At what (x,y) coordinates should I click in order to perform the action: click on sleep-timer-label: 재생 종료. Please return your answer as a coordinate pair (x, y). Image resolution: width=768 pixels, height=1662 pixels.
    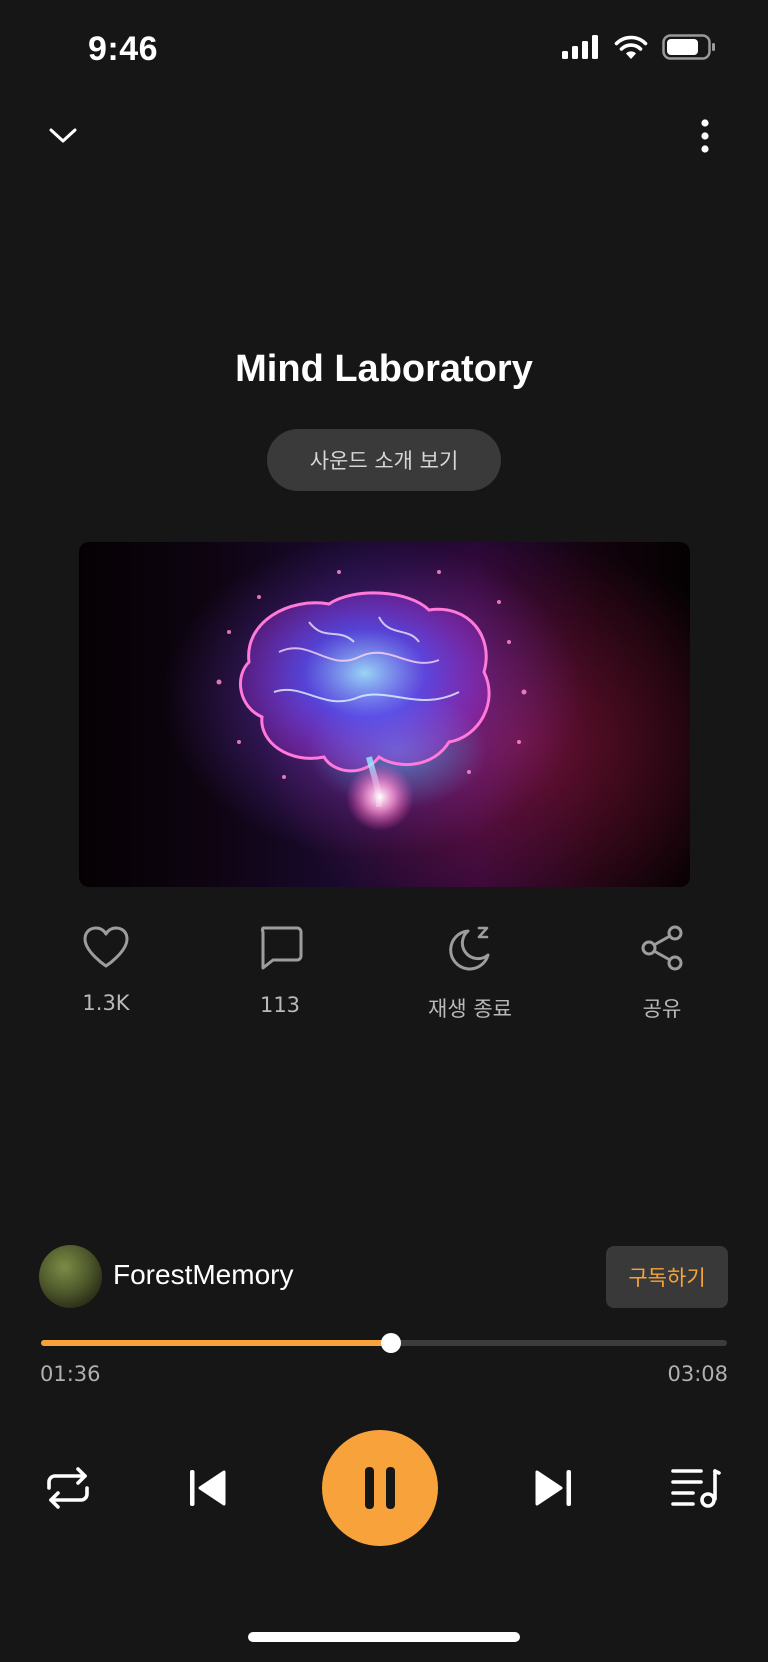
    Looking at the image, I should click on (470, 1009).